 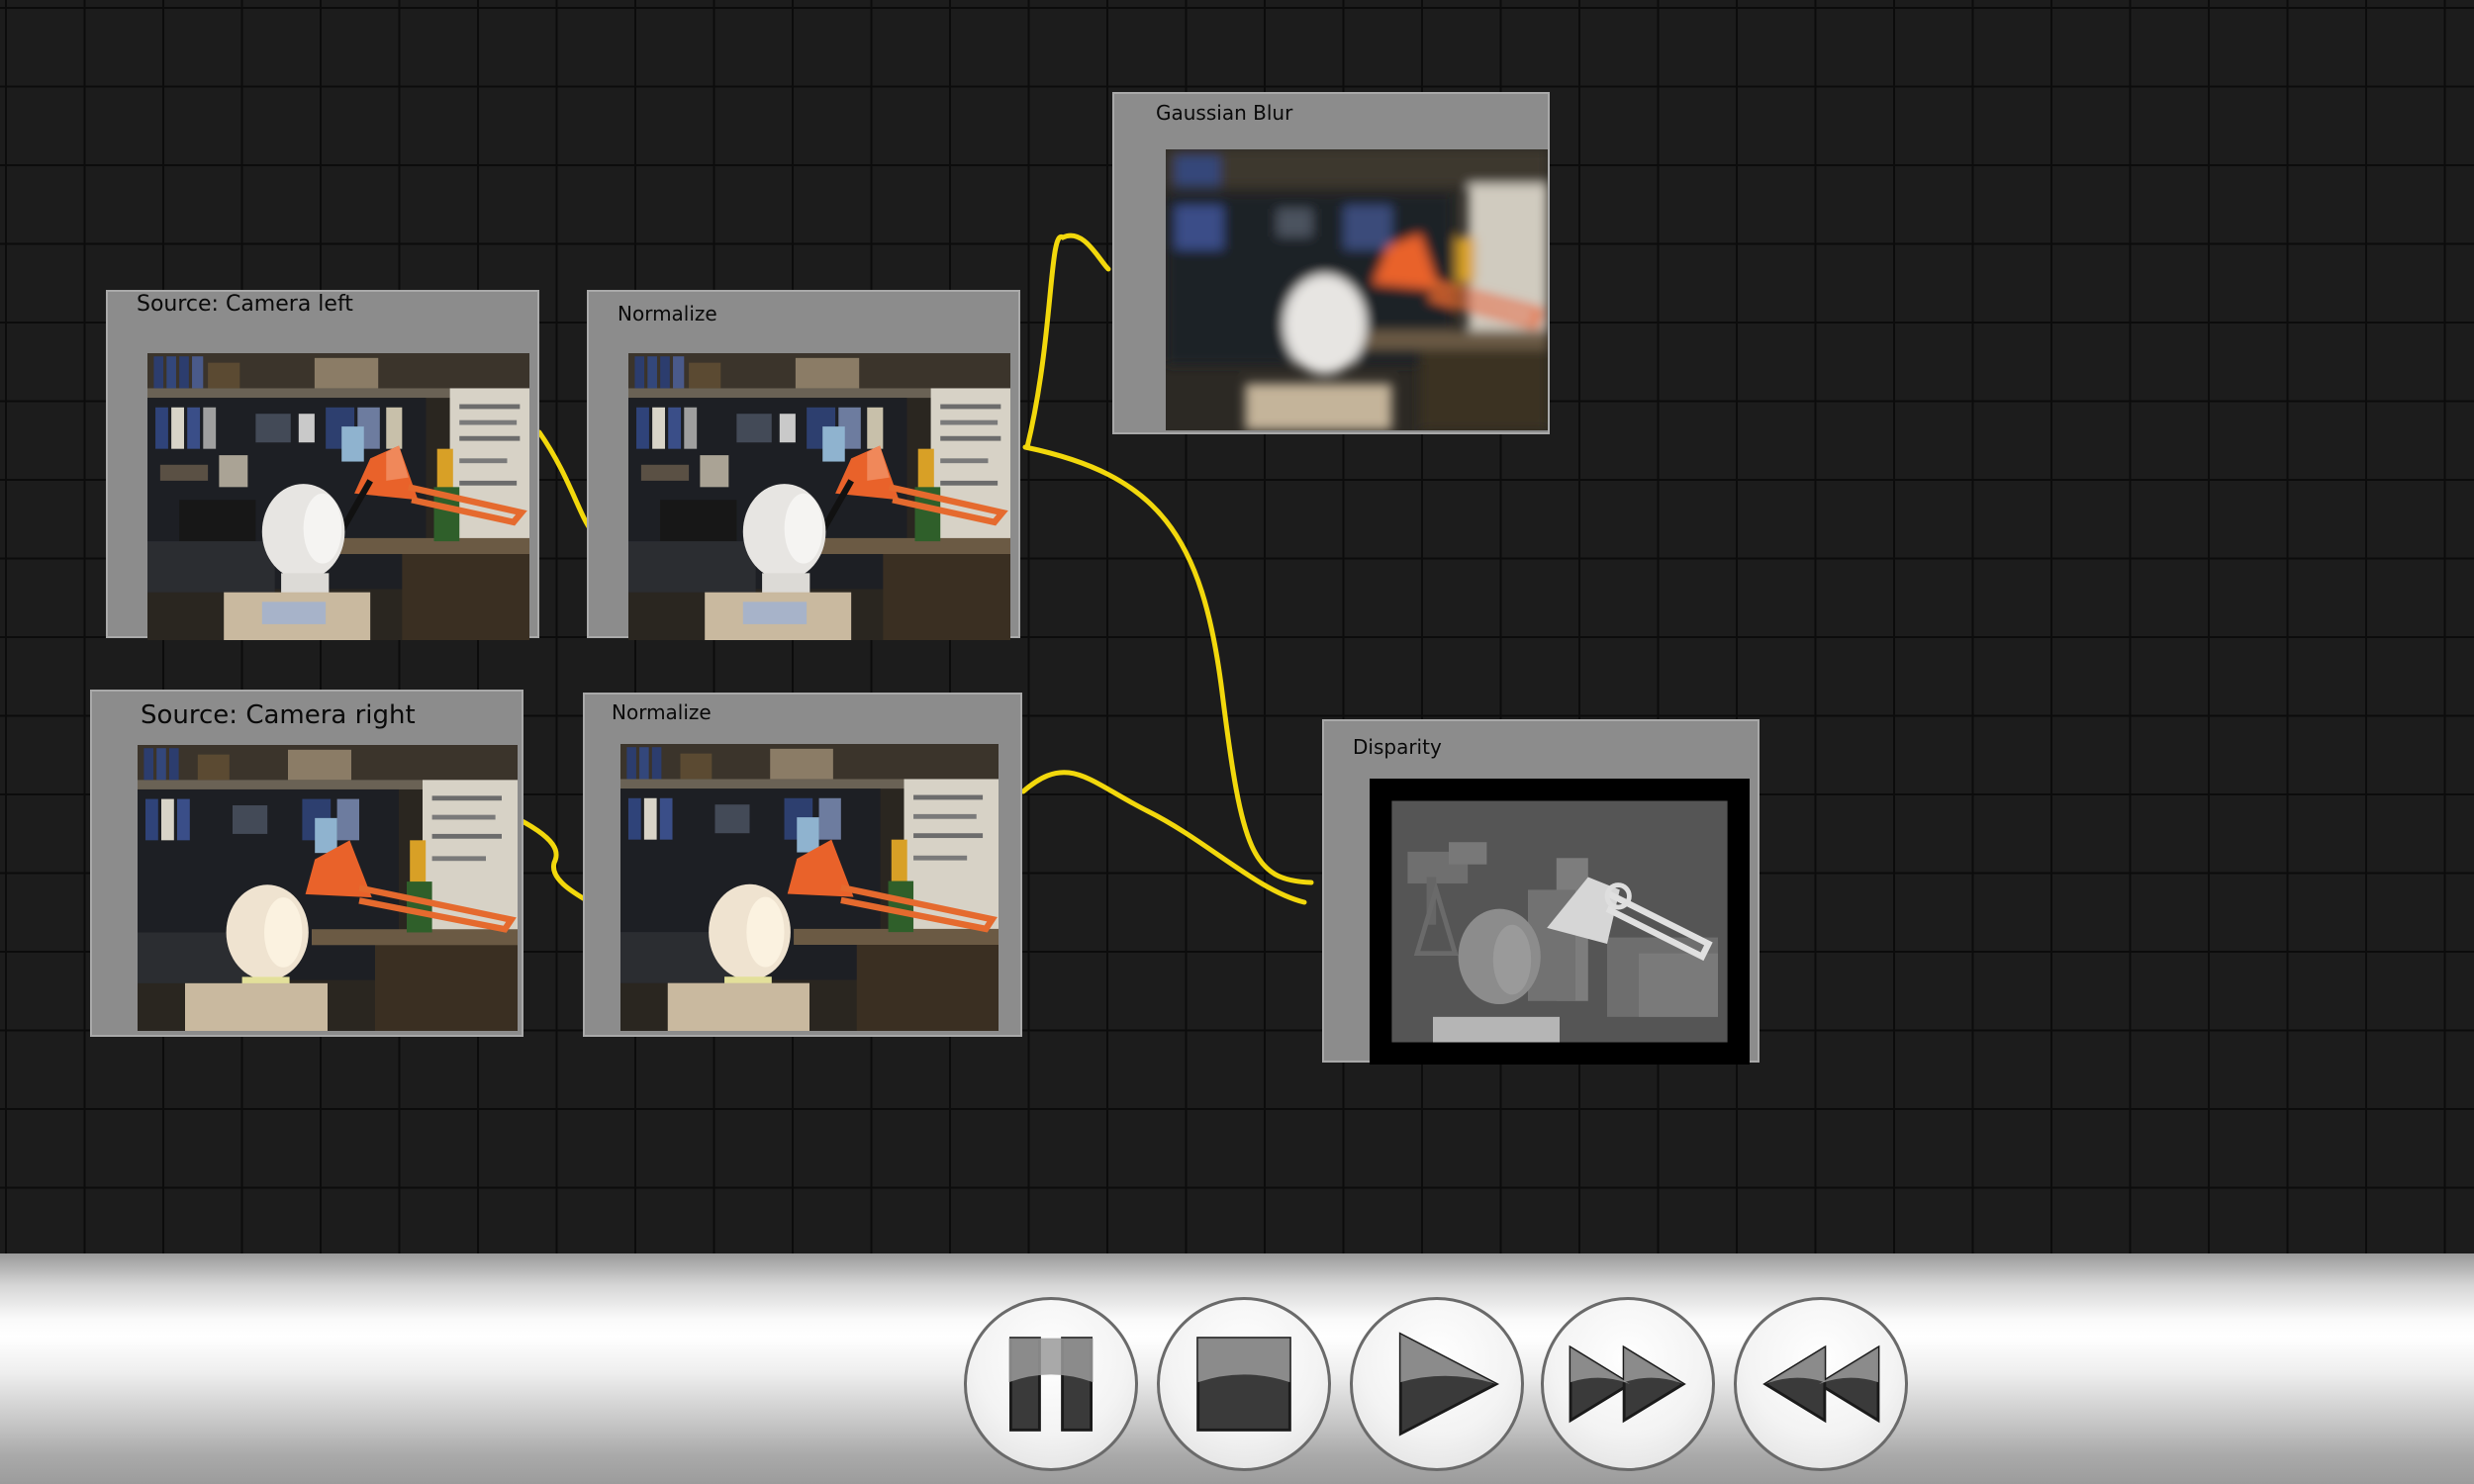 I want to click on pause-button, so click(x=1051, y=1384).